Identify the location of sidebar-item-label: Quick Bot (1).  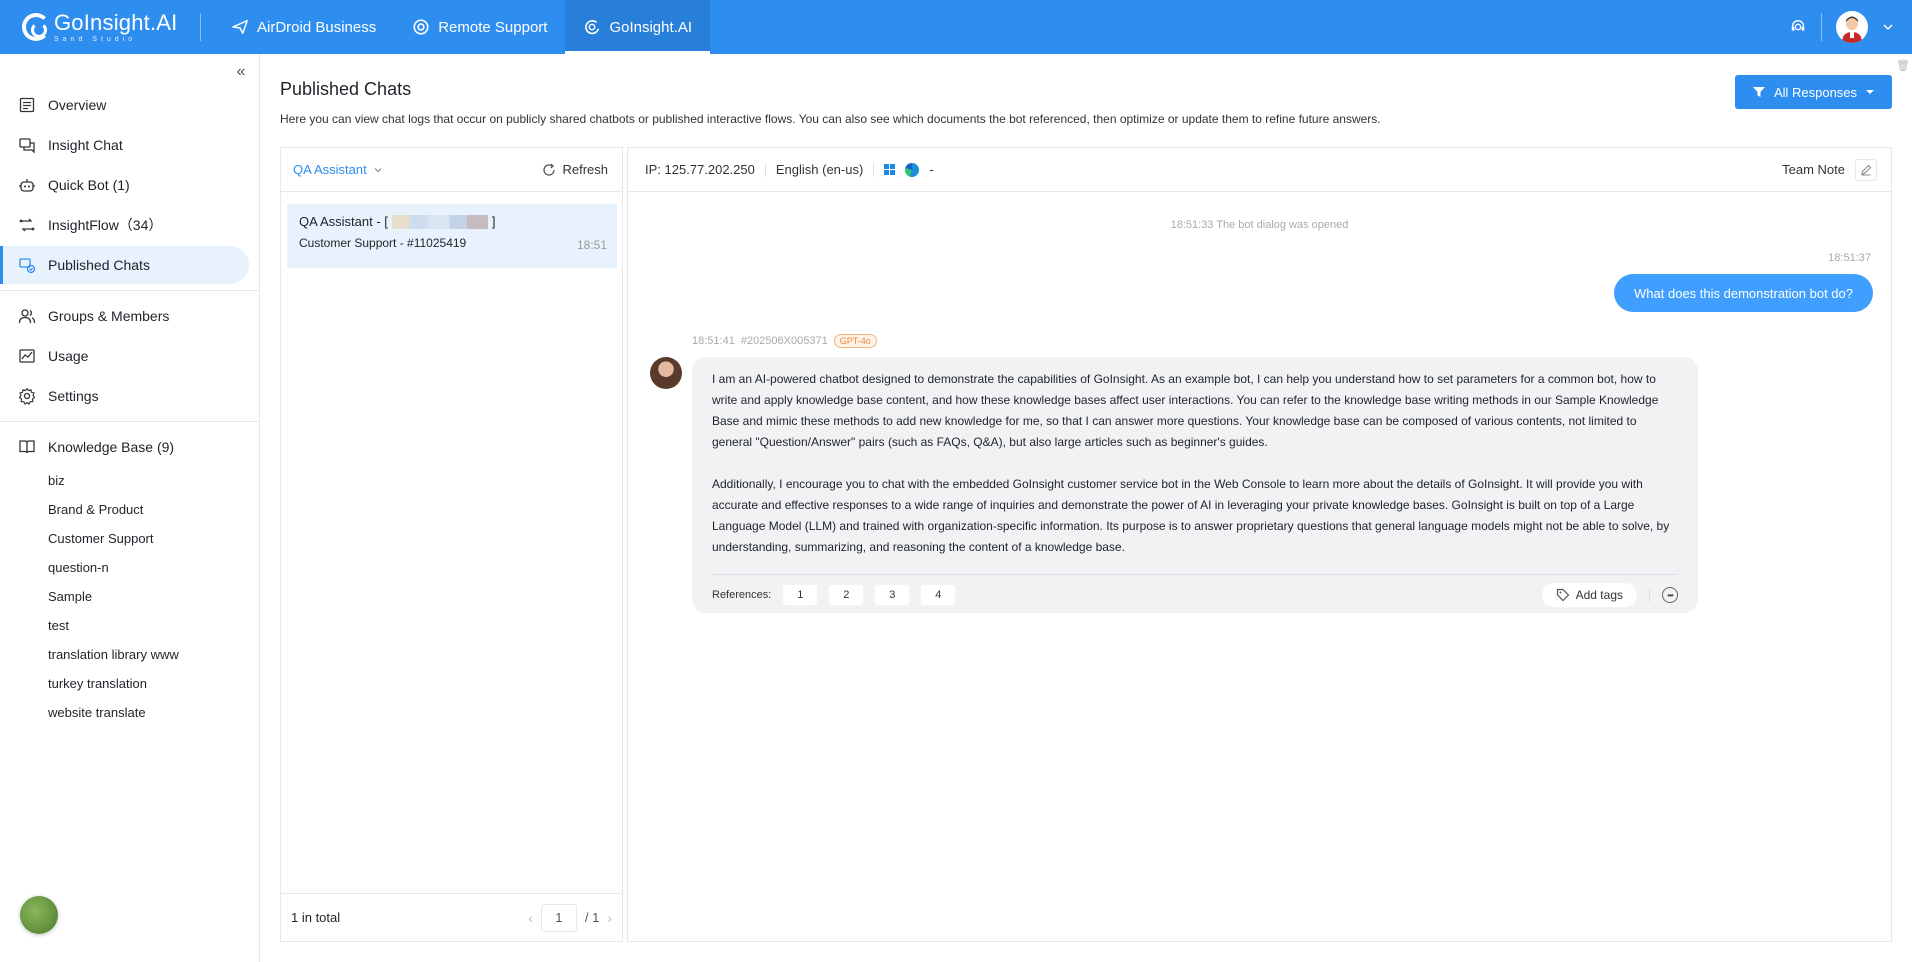
(89, 185).